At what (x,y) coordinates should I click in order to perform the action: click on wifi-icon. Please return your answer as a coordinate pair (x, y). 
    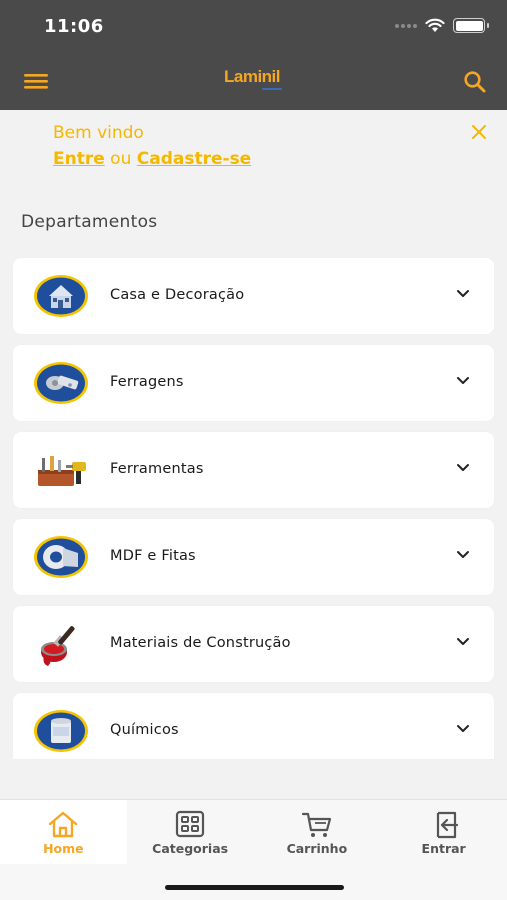
    Looking at the image, I should click on (435, 25).